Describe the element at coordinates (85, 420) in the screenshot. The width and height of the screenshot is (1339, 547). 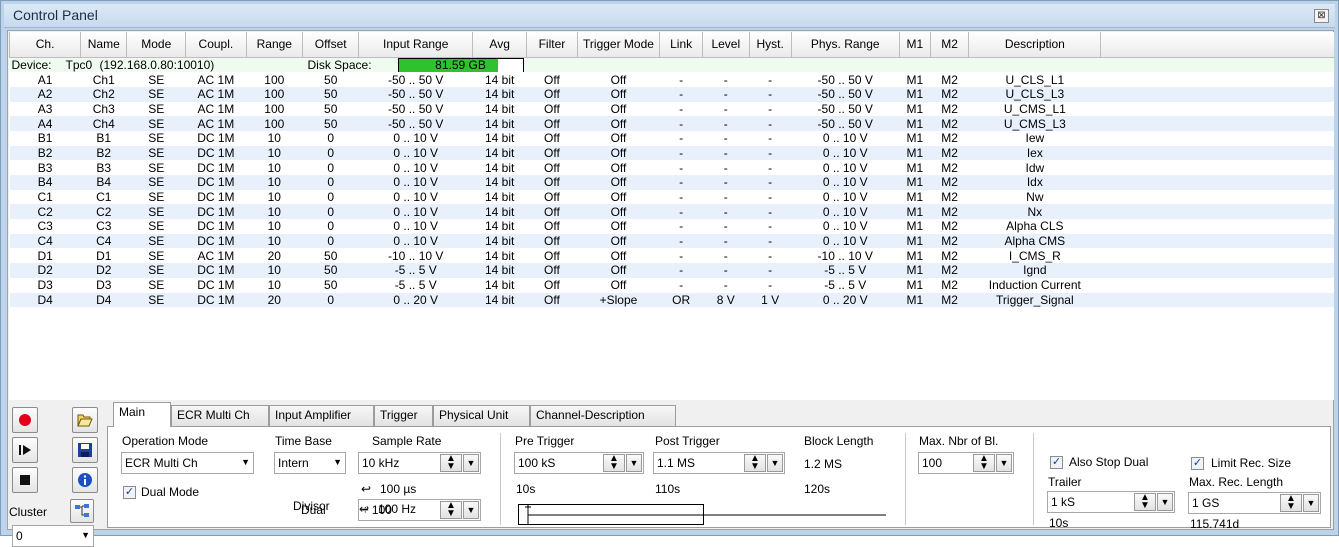
I see `open-button` at that location.